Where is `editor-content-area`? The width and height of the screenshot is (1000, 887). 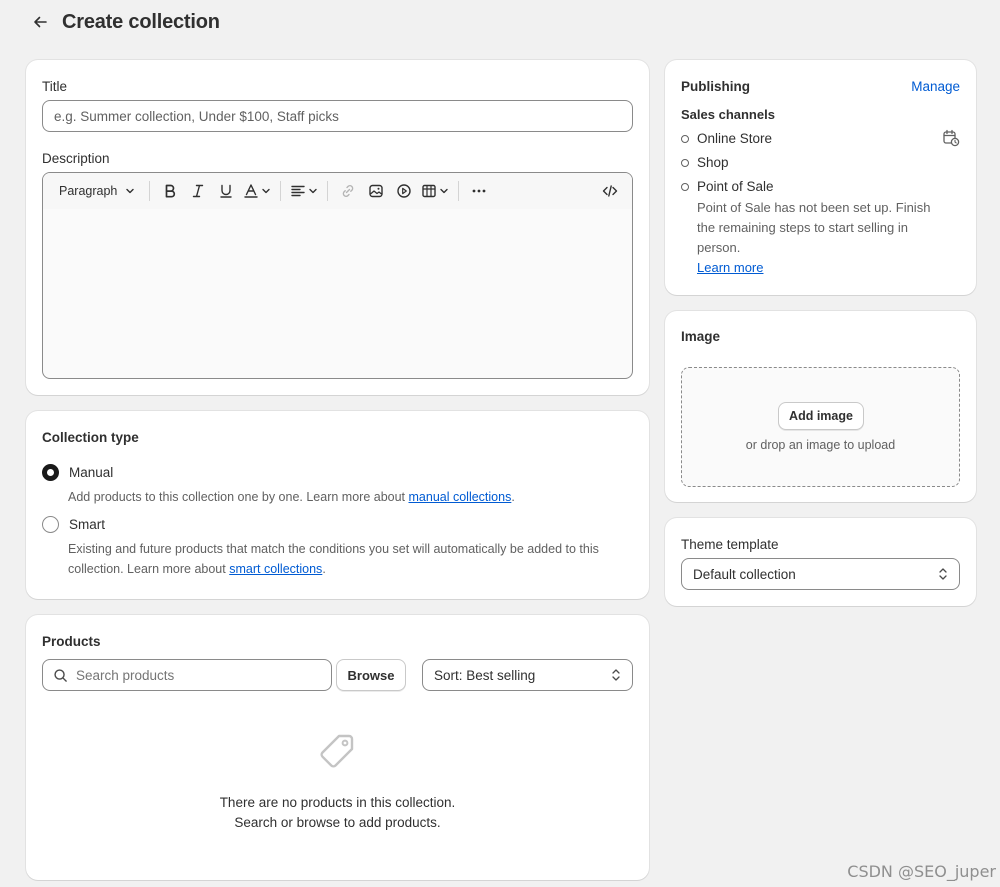
editor-content-area is located at coordinates (337, 293).